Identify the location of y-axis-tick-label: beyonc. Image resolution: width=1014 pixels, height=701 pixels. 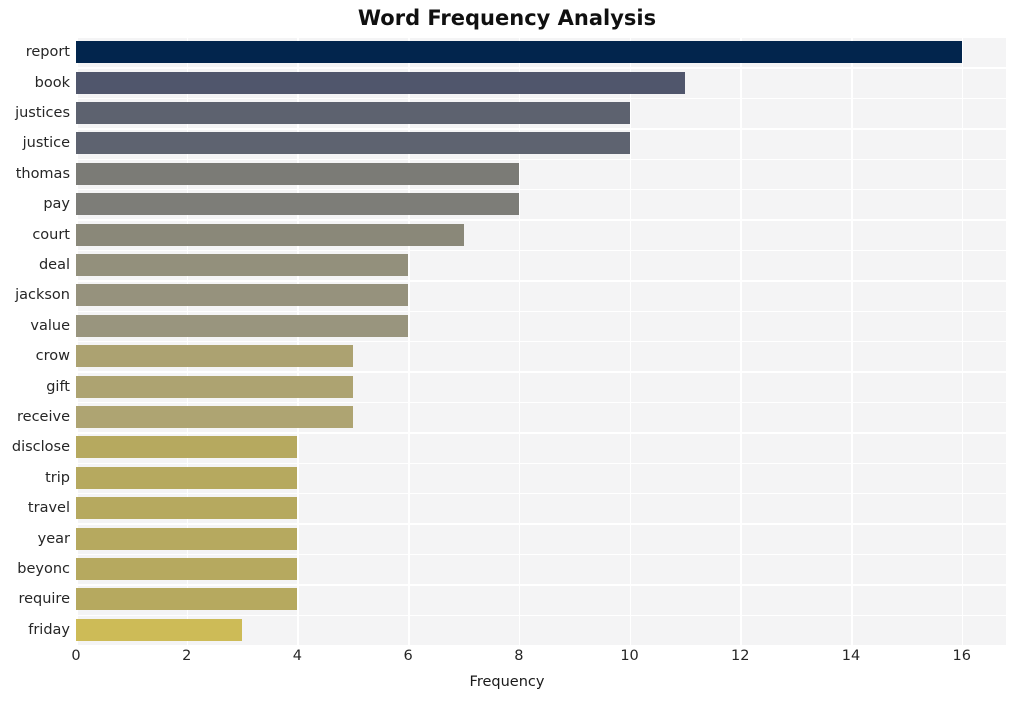
(43, 569).